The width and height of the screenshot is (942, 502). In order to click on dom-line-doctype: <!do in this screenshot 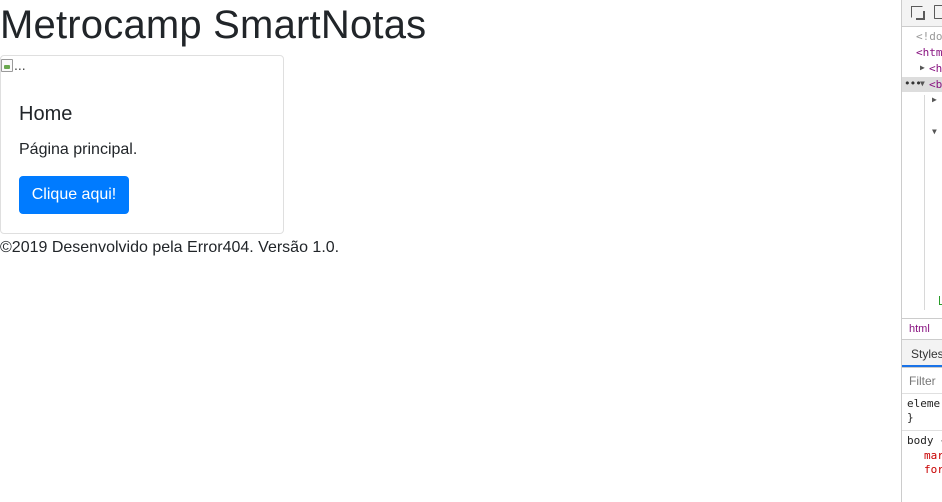, I will do `click(929, 37)`.